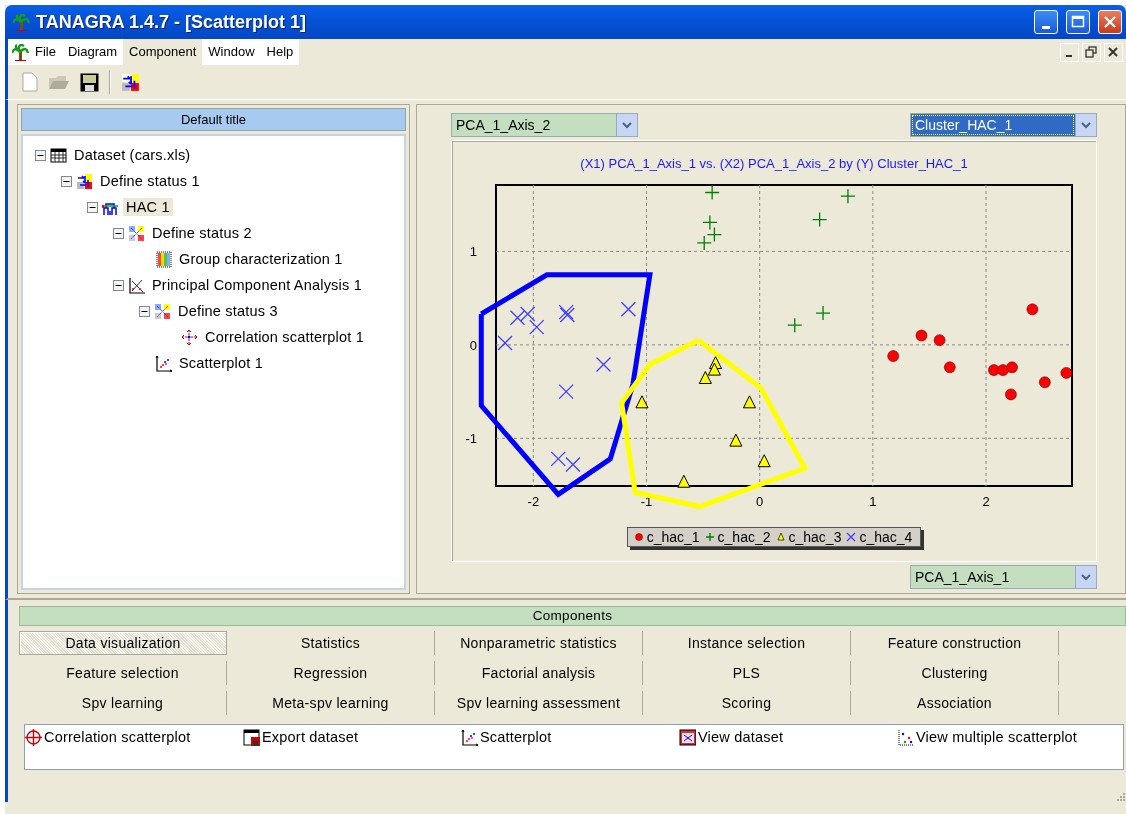 The width and height of the screenshot is (1126, 814). I want to click on menu-item: Diagram, so click(92, 52).